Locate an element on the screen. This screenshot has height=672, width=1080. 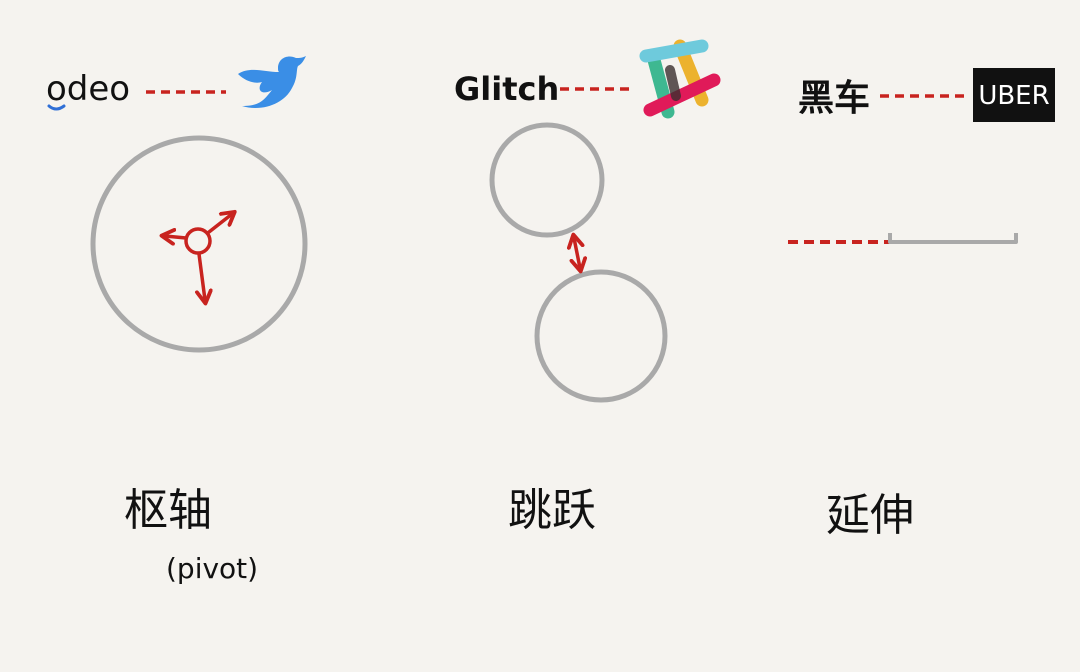
pivot-arrow-left is located at coordinates (176, 237).